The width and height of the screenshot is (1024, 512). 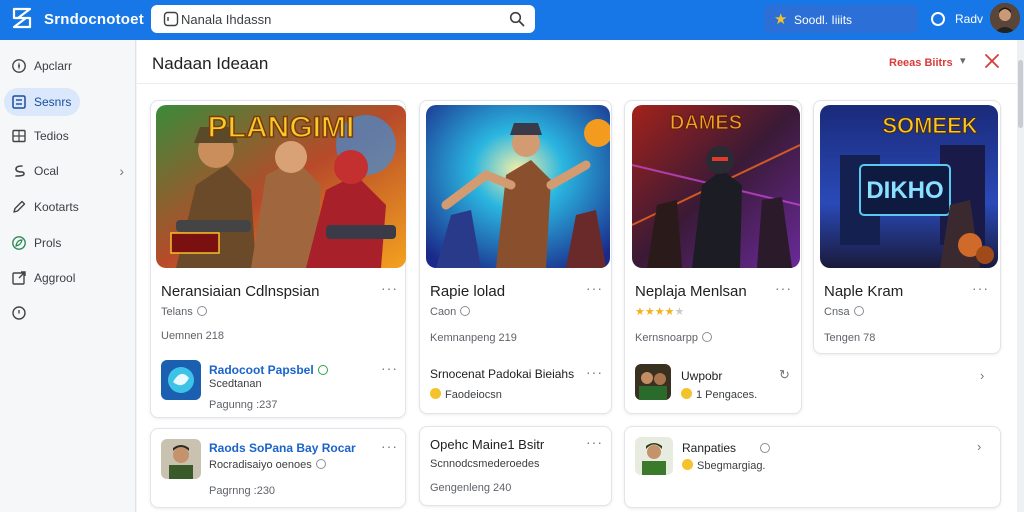 I want to click on game-subtitle: Caon, so click(x=450, y=312).